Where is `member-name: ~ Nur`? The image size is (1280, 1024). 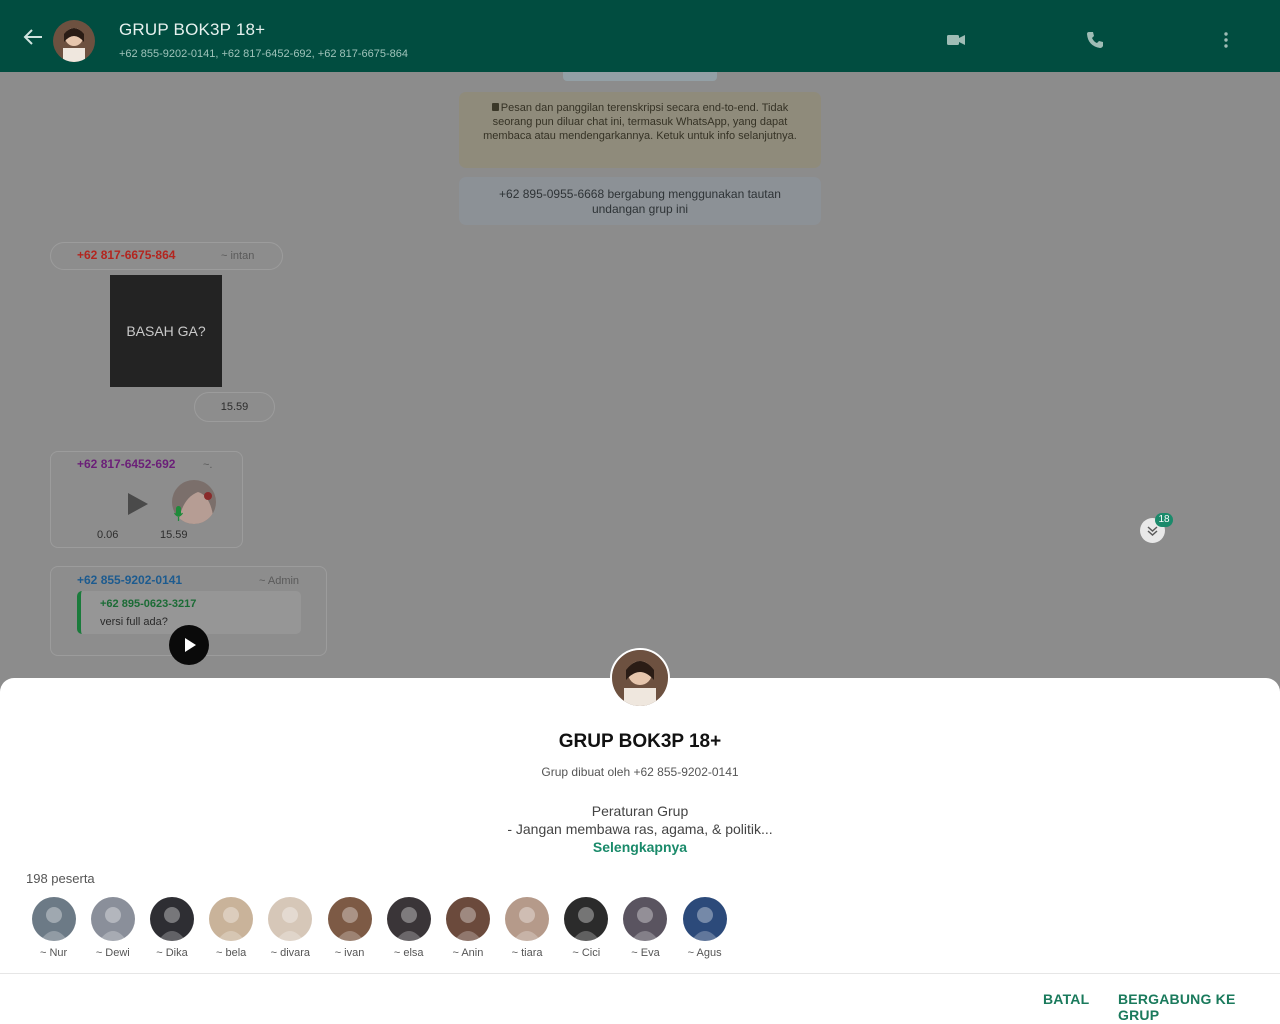 member-name: ~ Nur is located at coordinates (53, 953).